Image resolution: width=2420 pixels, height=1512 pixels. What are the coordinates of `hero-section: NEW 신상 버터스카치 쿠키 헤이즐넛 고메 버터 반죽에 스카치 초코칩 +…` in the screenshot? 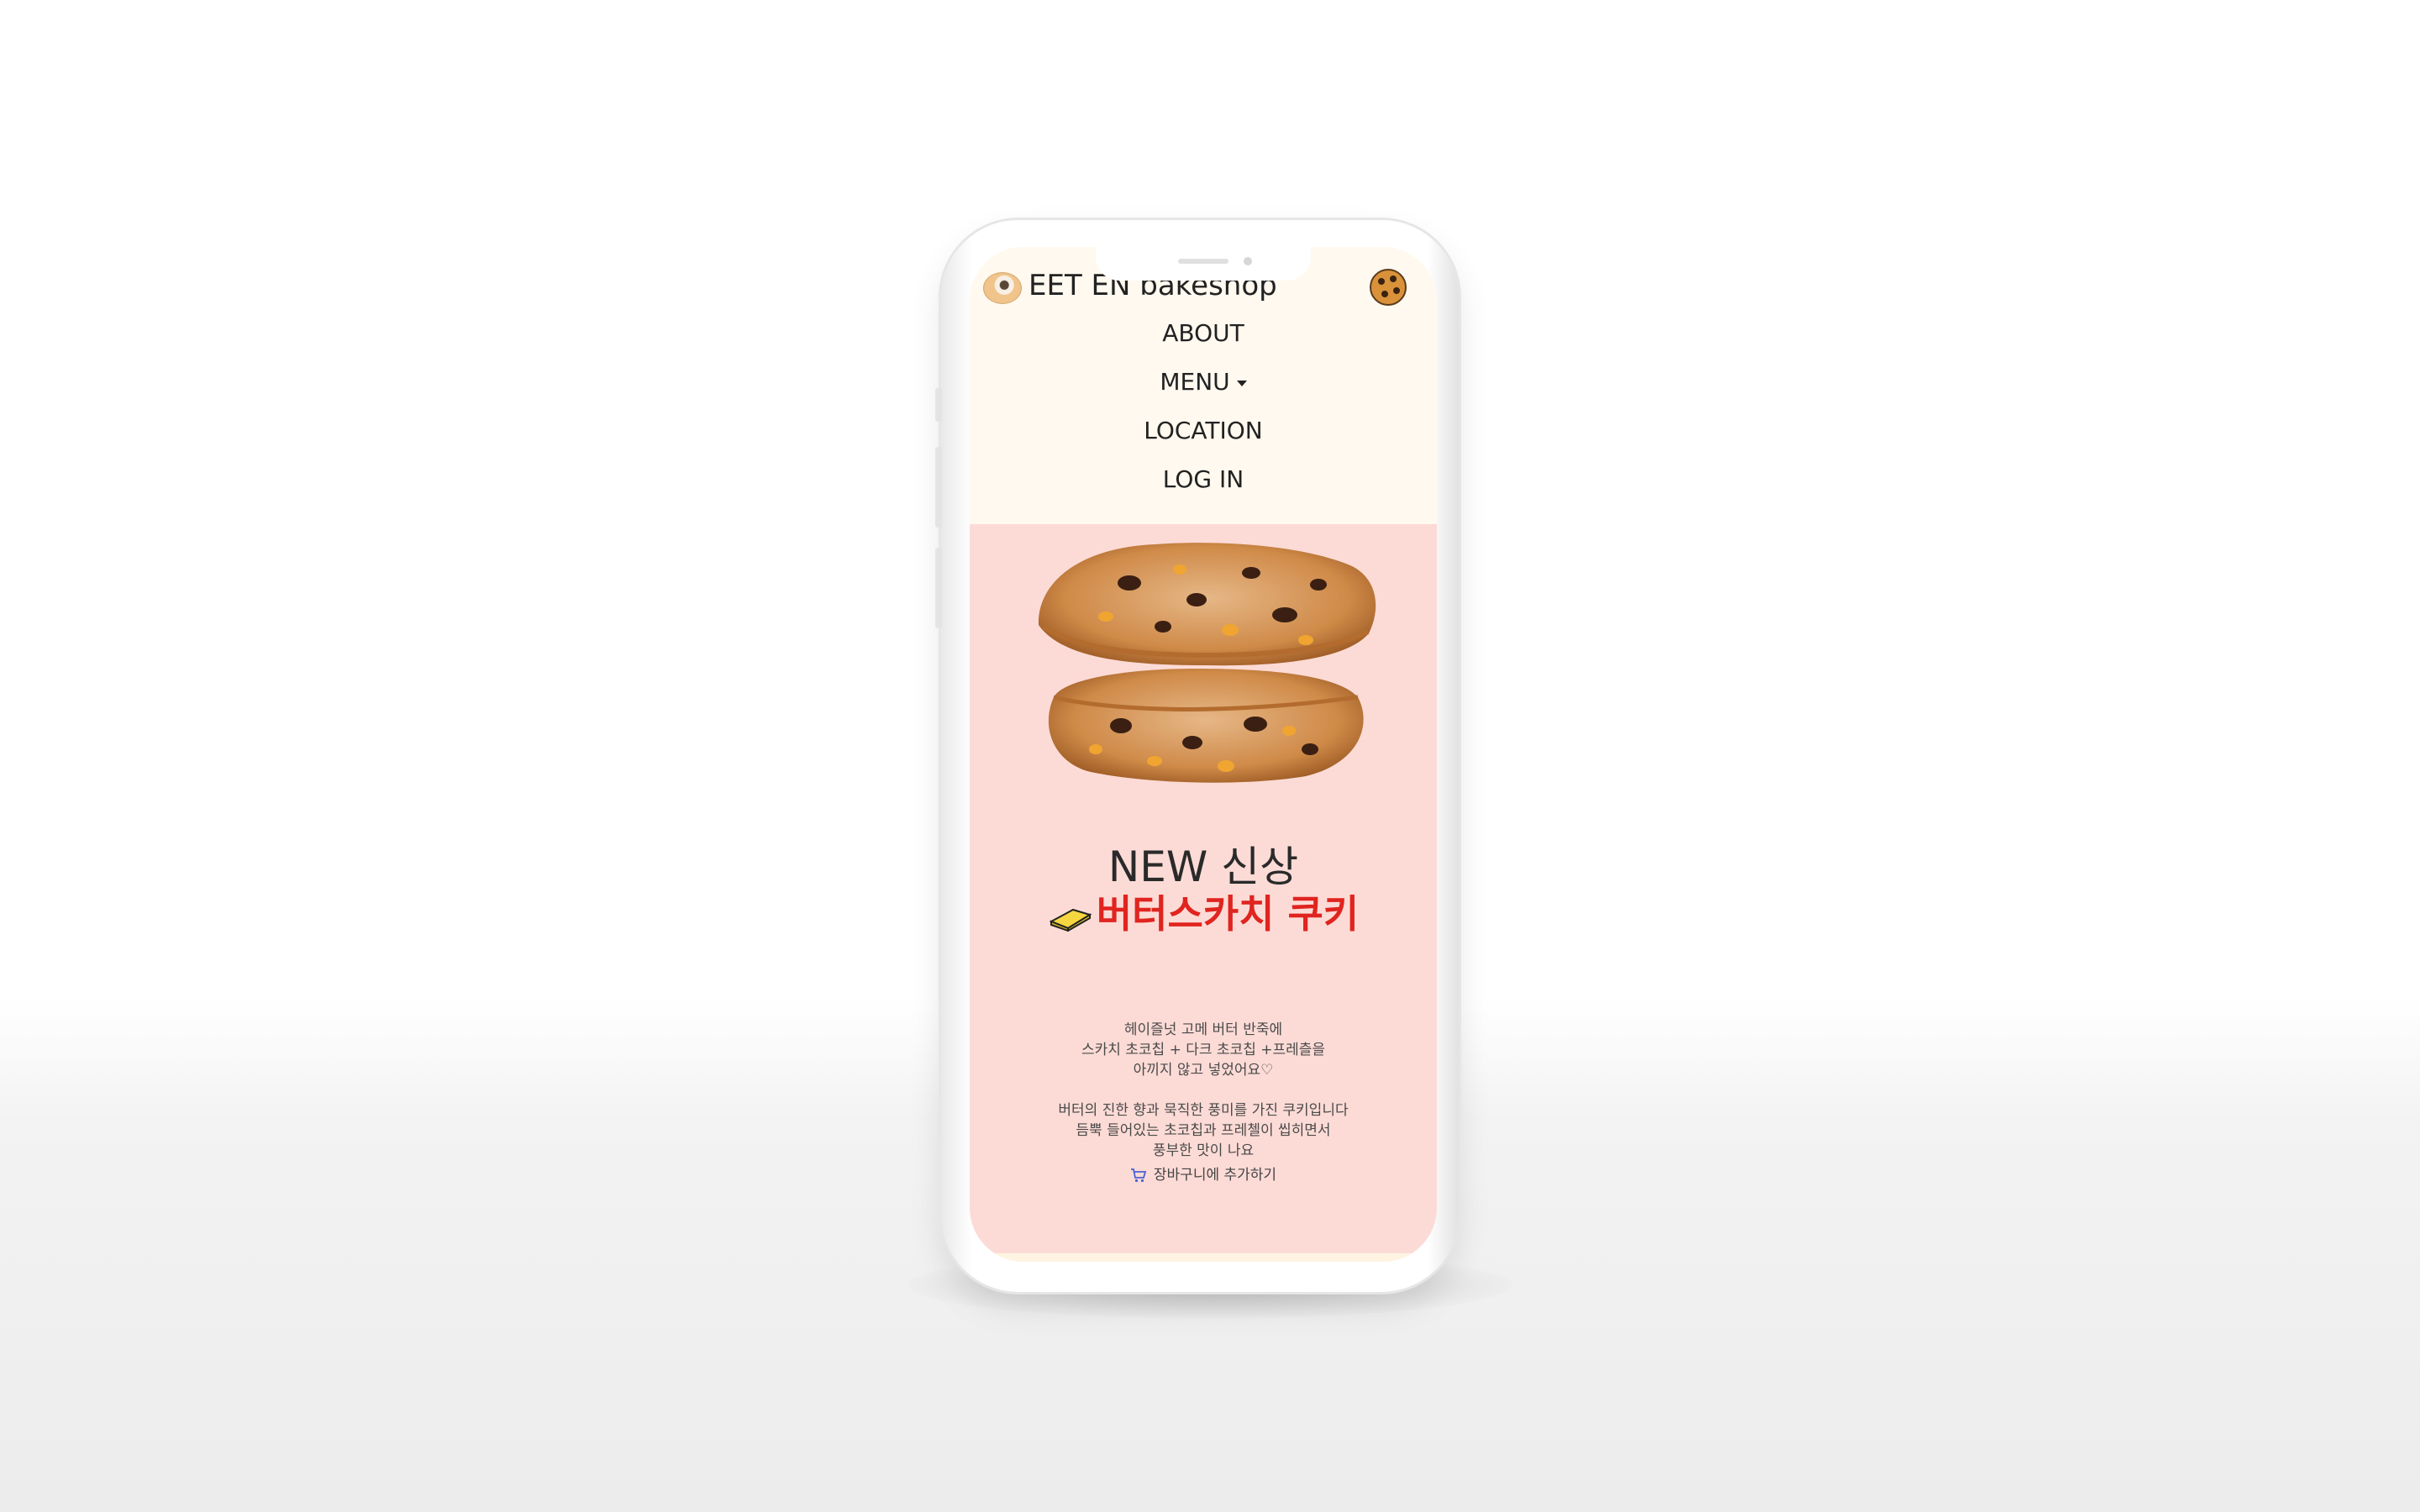 It's located at (1203, 893).